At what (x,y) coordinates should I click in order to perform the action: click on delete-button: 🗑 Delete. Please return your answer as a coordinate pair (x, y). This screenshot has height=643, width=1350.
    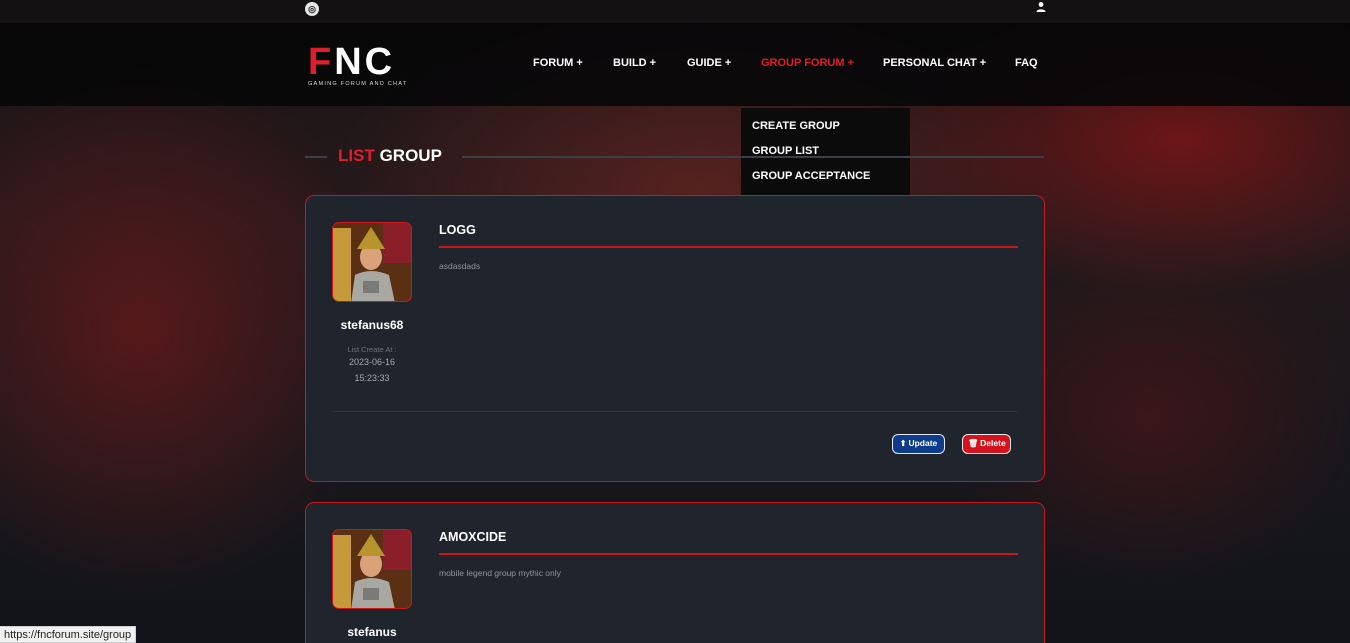
    Looking at the image, I should click on (986, 444).